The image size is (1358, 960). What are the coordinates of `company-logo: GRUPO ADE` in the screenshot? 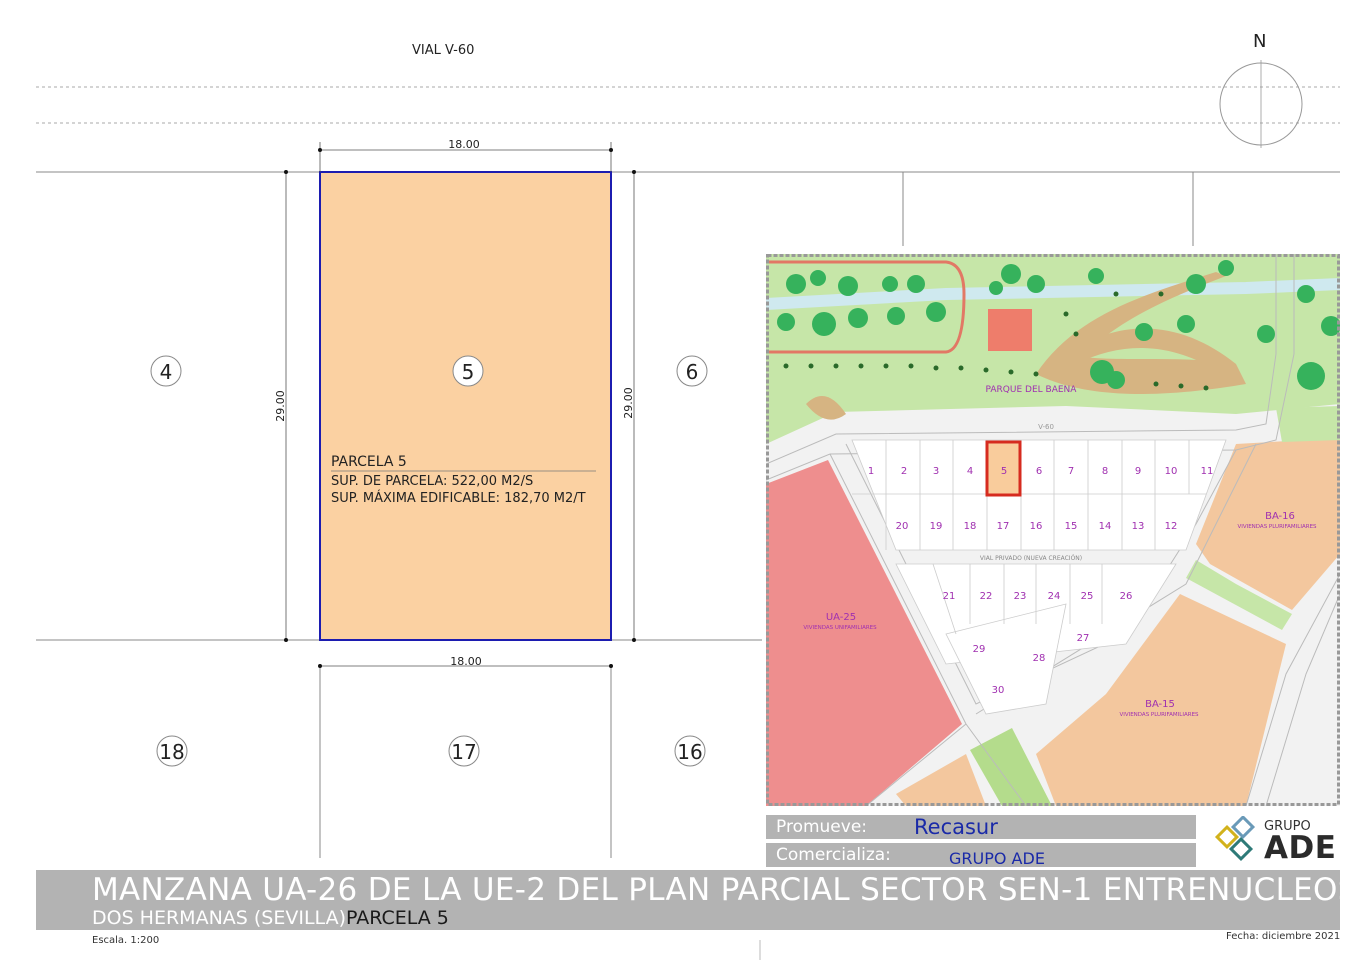 It's located at (1275, 840).